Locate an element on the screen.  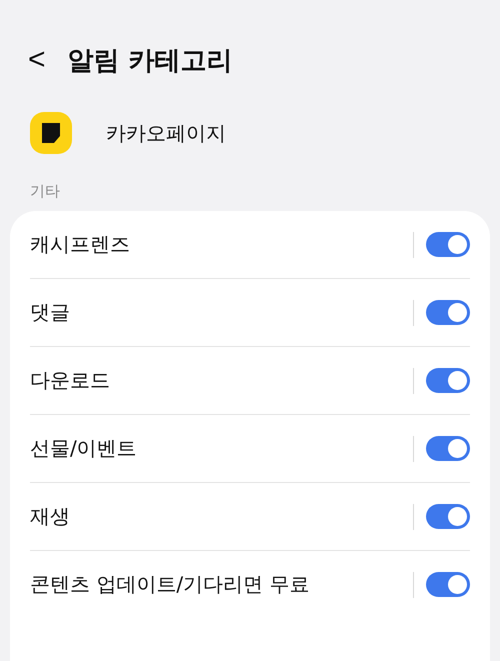
app-name: 카카오페이지 is located at coordinates (166, 133).